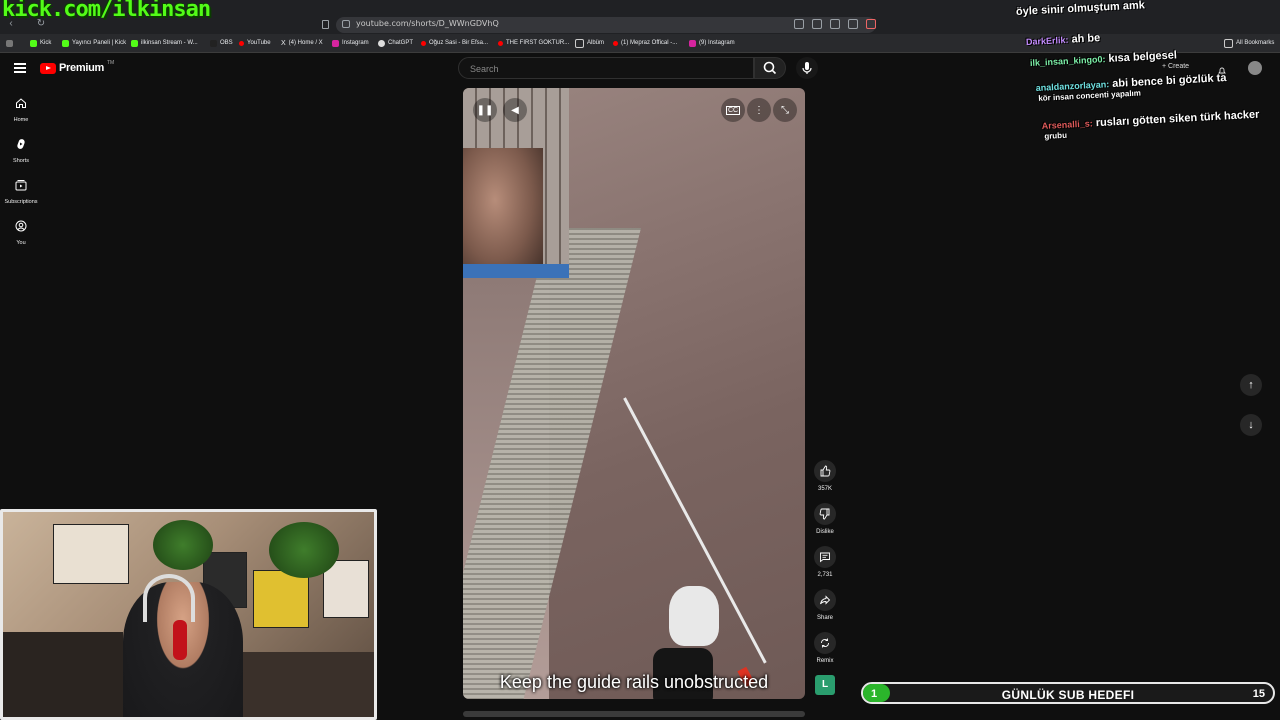  Describe the element at coordinates (325, 24) in the screenshot. I see `bookmark-page-icon` at that location.